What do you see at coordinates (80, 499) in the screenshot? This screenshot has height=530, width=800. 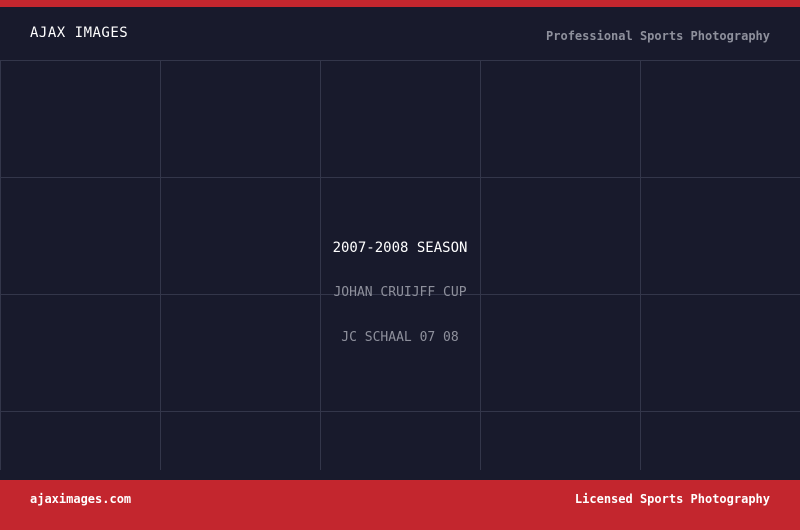 I see `footer-site-link: ajaximages.com` at bounding box center [80, 499].